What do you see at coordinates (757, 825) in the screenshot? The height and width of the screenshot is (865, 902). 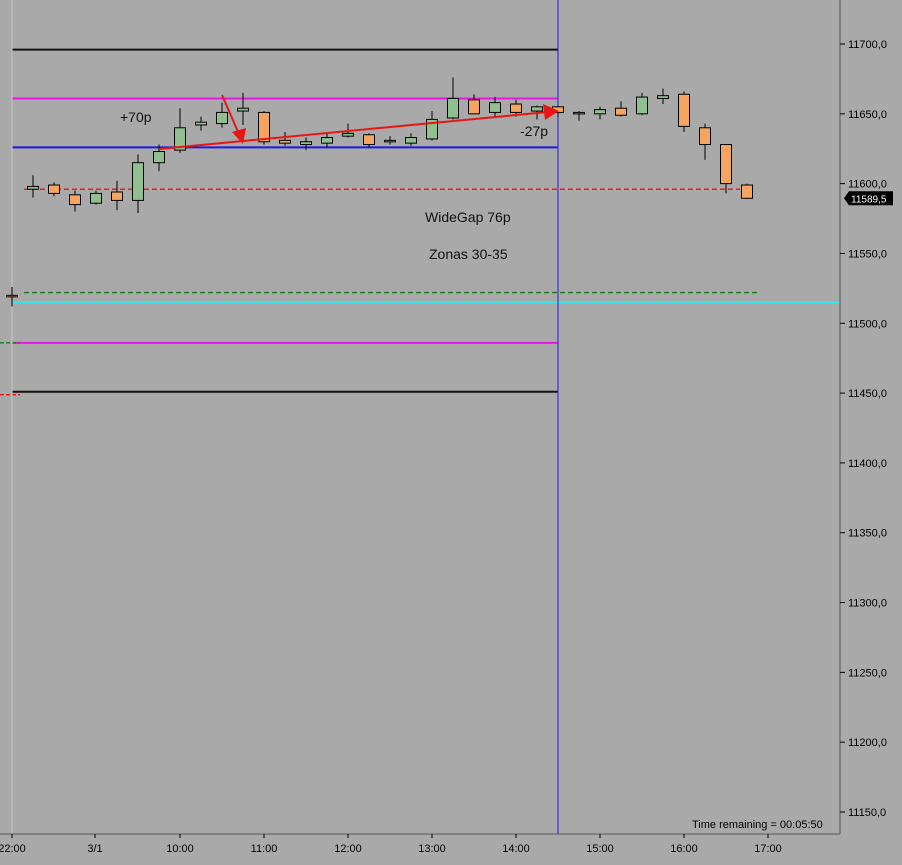 I see `time-remaining-label: Time remaining = 00:05:50` at bounding box center [757, 825].